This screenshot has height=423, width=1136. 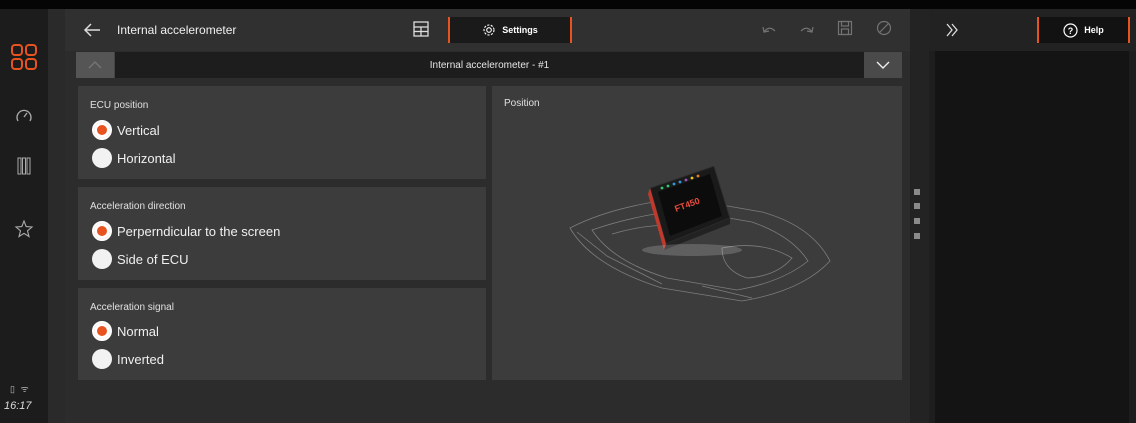 What do you see at coordinates (138, 130) in the screenshot?
I see `radio-label: Vertical` at bounding box center [138, 130].